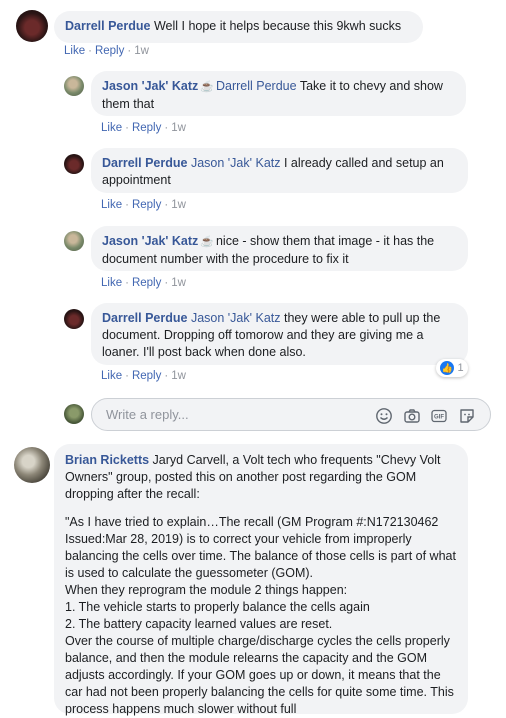 The width and height of the screenshot is (506, 718). What do you see at coordinates (447, 368) in the screenshot?
I see `thumbs-up-icon: 👍` at bounding box center [447, 368].